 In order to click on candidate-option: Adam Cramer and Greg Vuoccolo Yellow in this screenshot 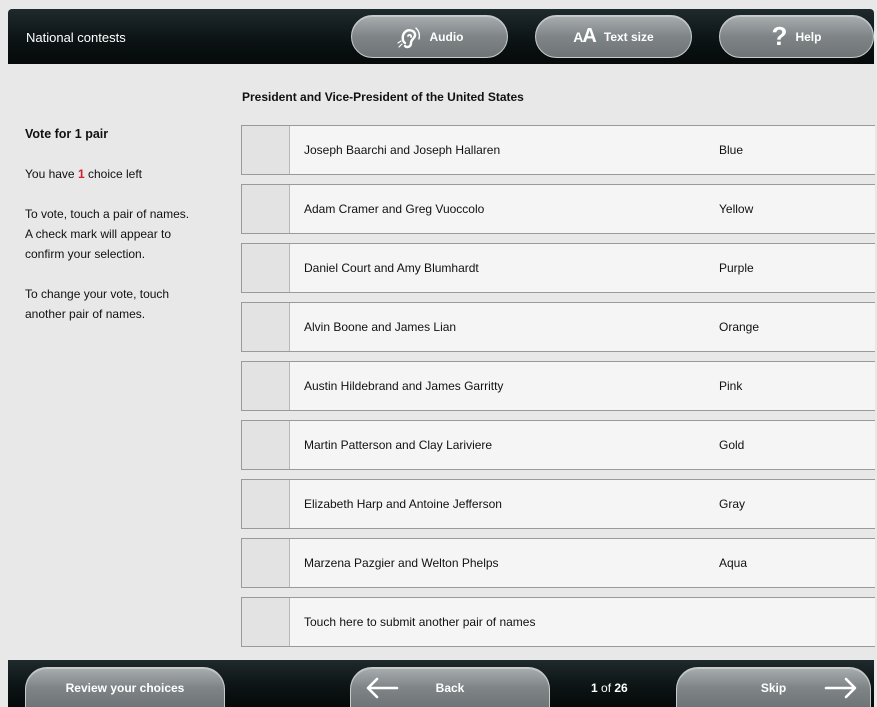, I will do `click(558, 209)`.